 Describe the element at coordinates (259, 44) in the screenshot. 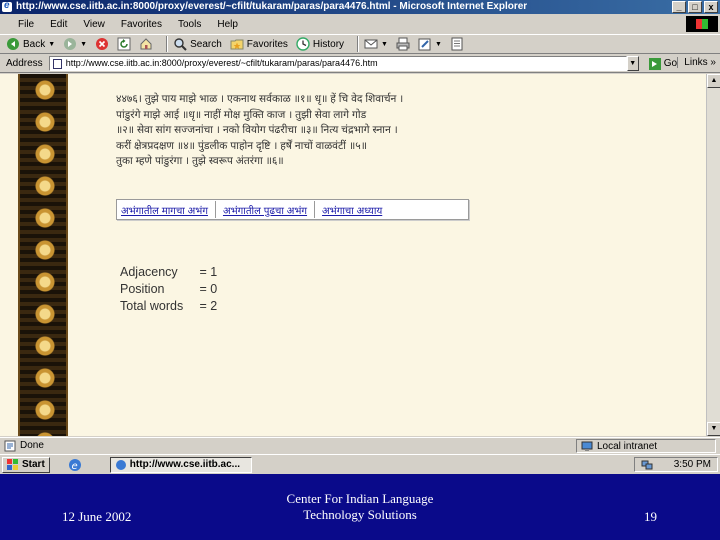

I see `favorites-button: Favorites` at that location.